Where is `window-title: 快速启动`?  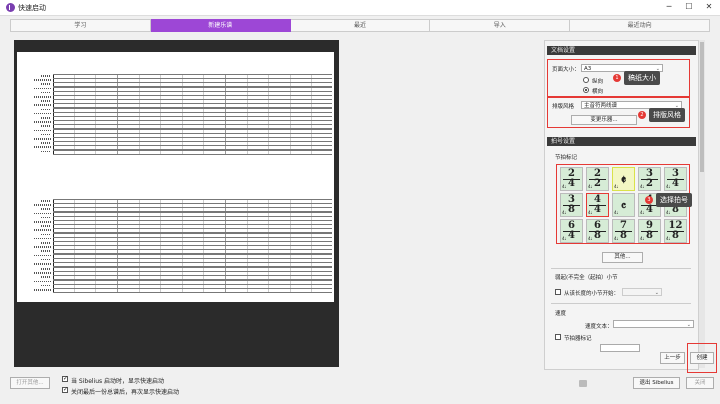 window-title: 快速启动 is located at coordinates (32, 8).